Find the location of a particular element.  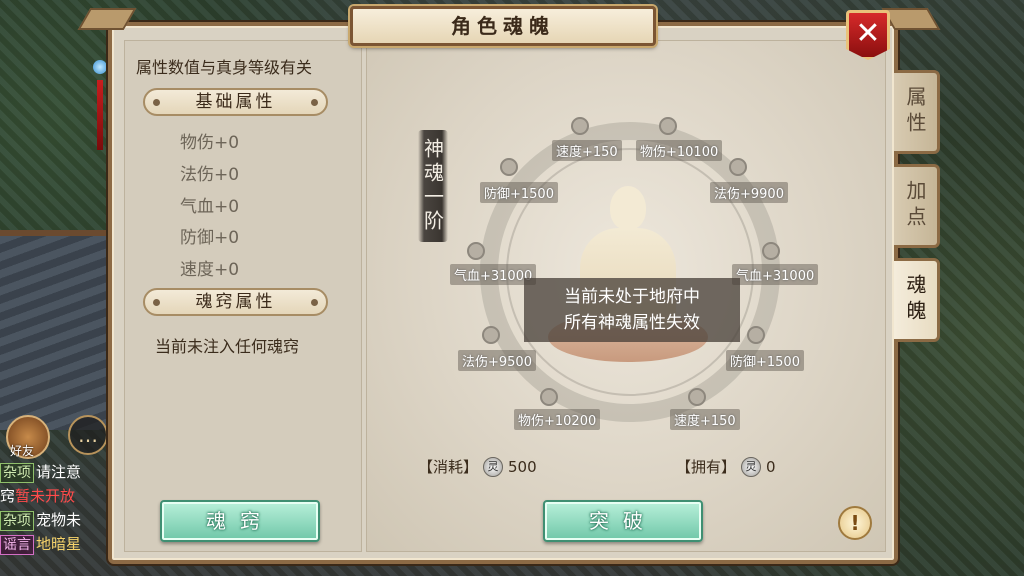

tab-soul: 魂魄 is located at coordinates (917, 300).